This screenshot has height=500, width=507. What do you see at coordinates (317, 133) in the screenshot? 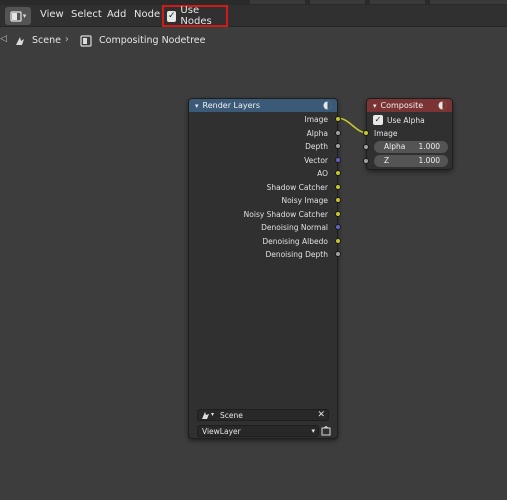
I see `output-label: Alpha` at bounding box center [317, 133].